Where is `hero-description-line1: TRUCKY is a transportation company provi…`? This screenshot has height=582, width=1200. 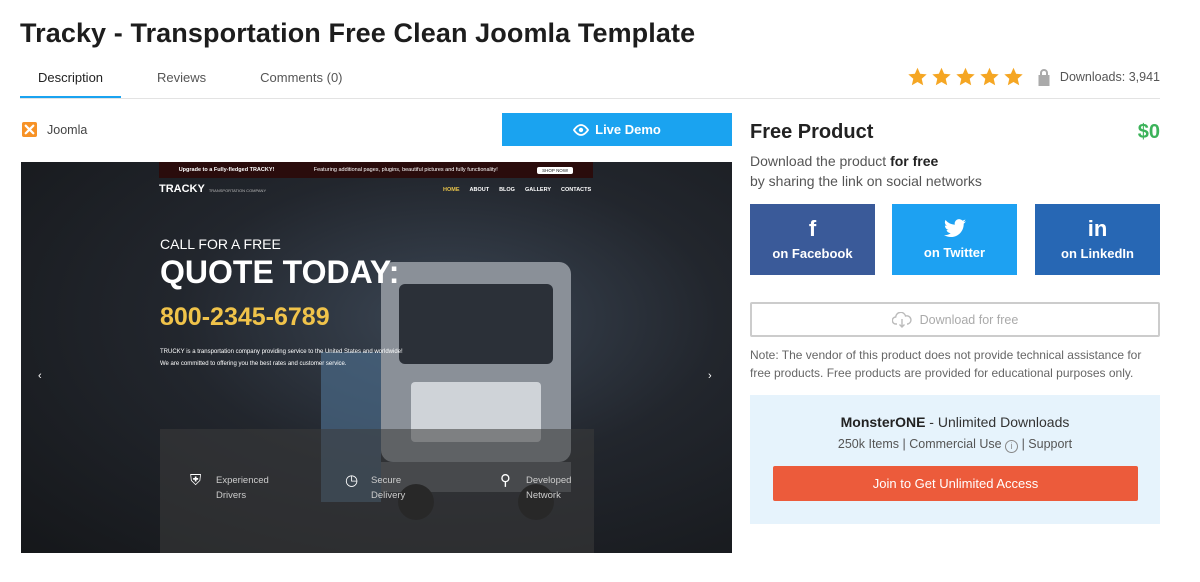
hero-description-line1: TRUCKY is a transportation company provi… is located at coordinates (281, 352).